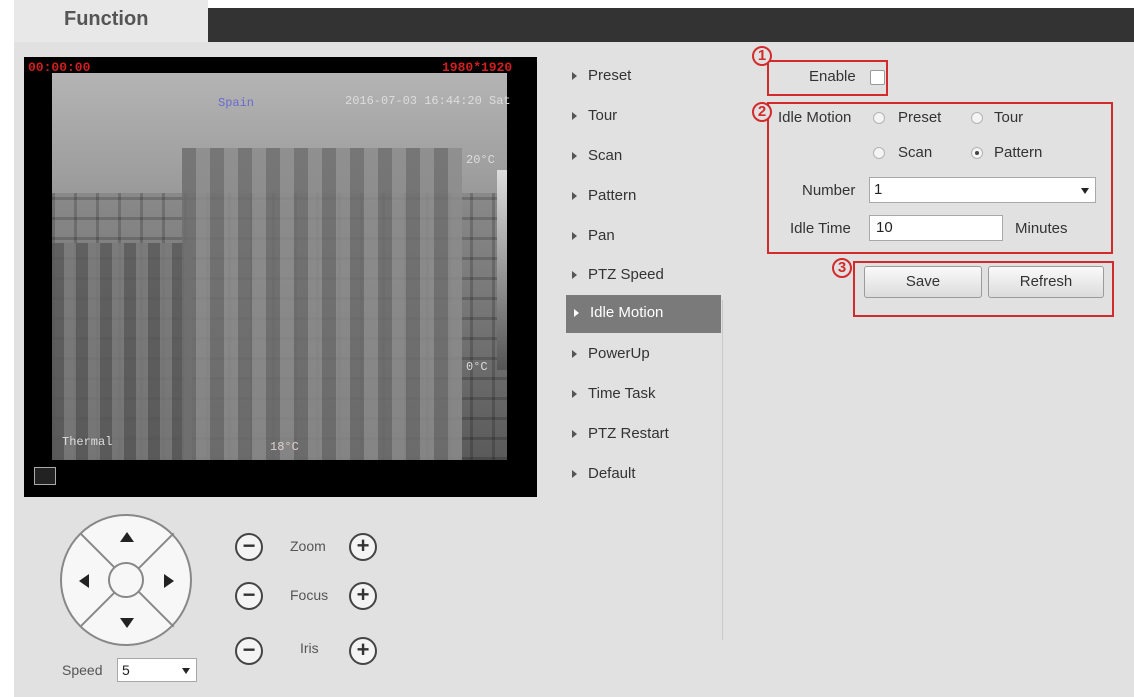 The width and height of the screenshot is (1134, 697). What do you see at coordinates (982, 190) in the screenshot?
I see `number-select: 1` at bounding box center [982, 190].